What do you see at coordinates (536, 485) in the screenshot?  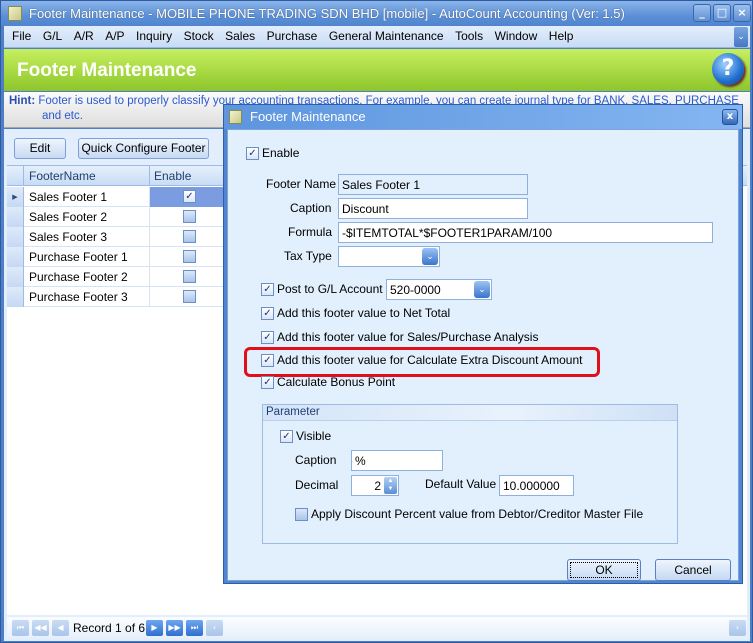 I see `default-value-field: 10.000000` at bounding box center [536, 485].